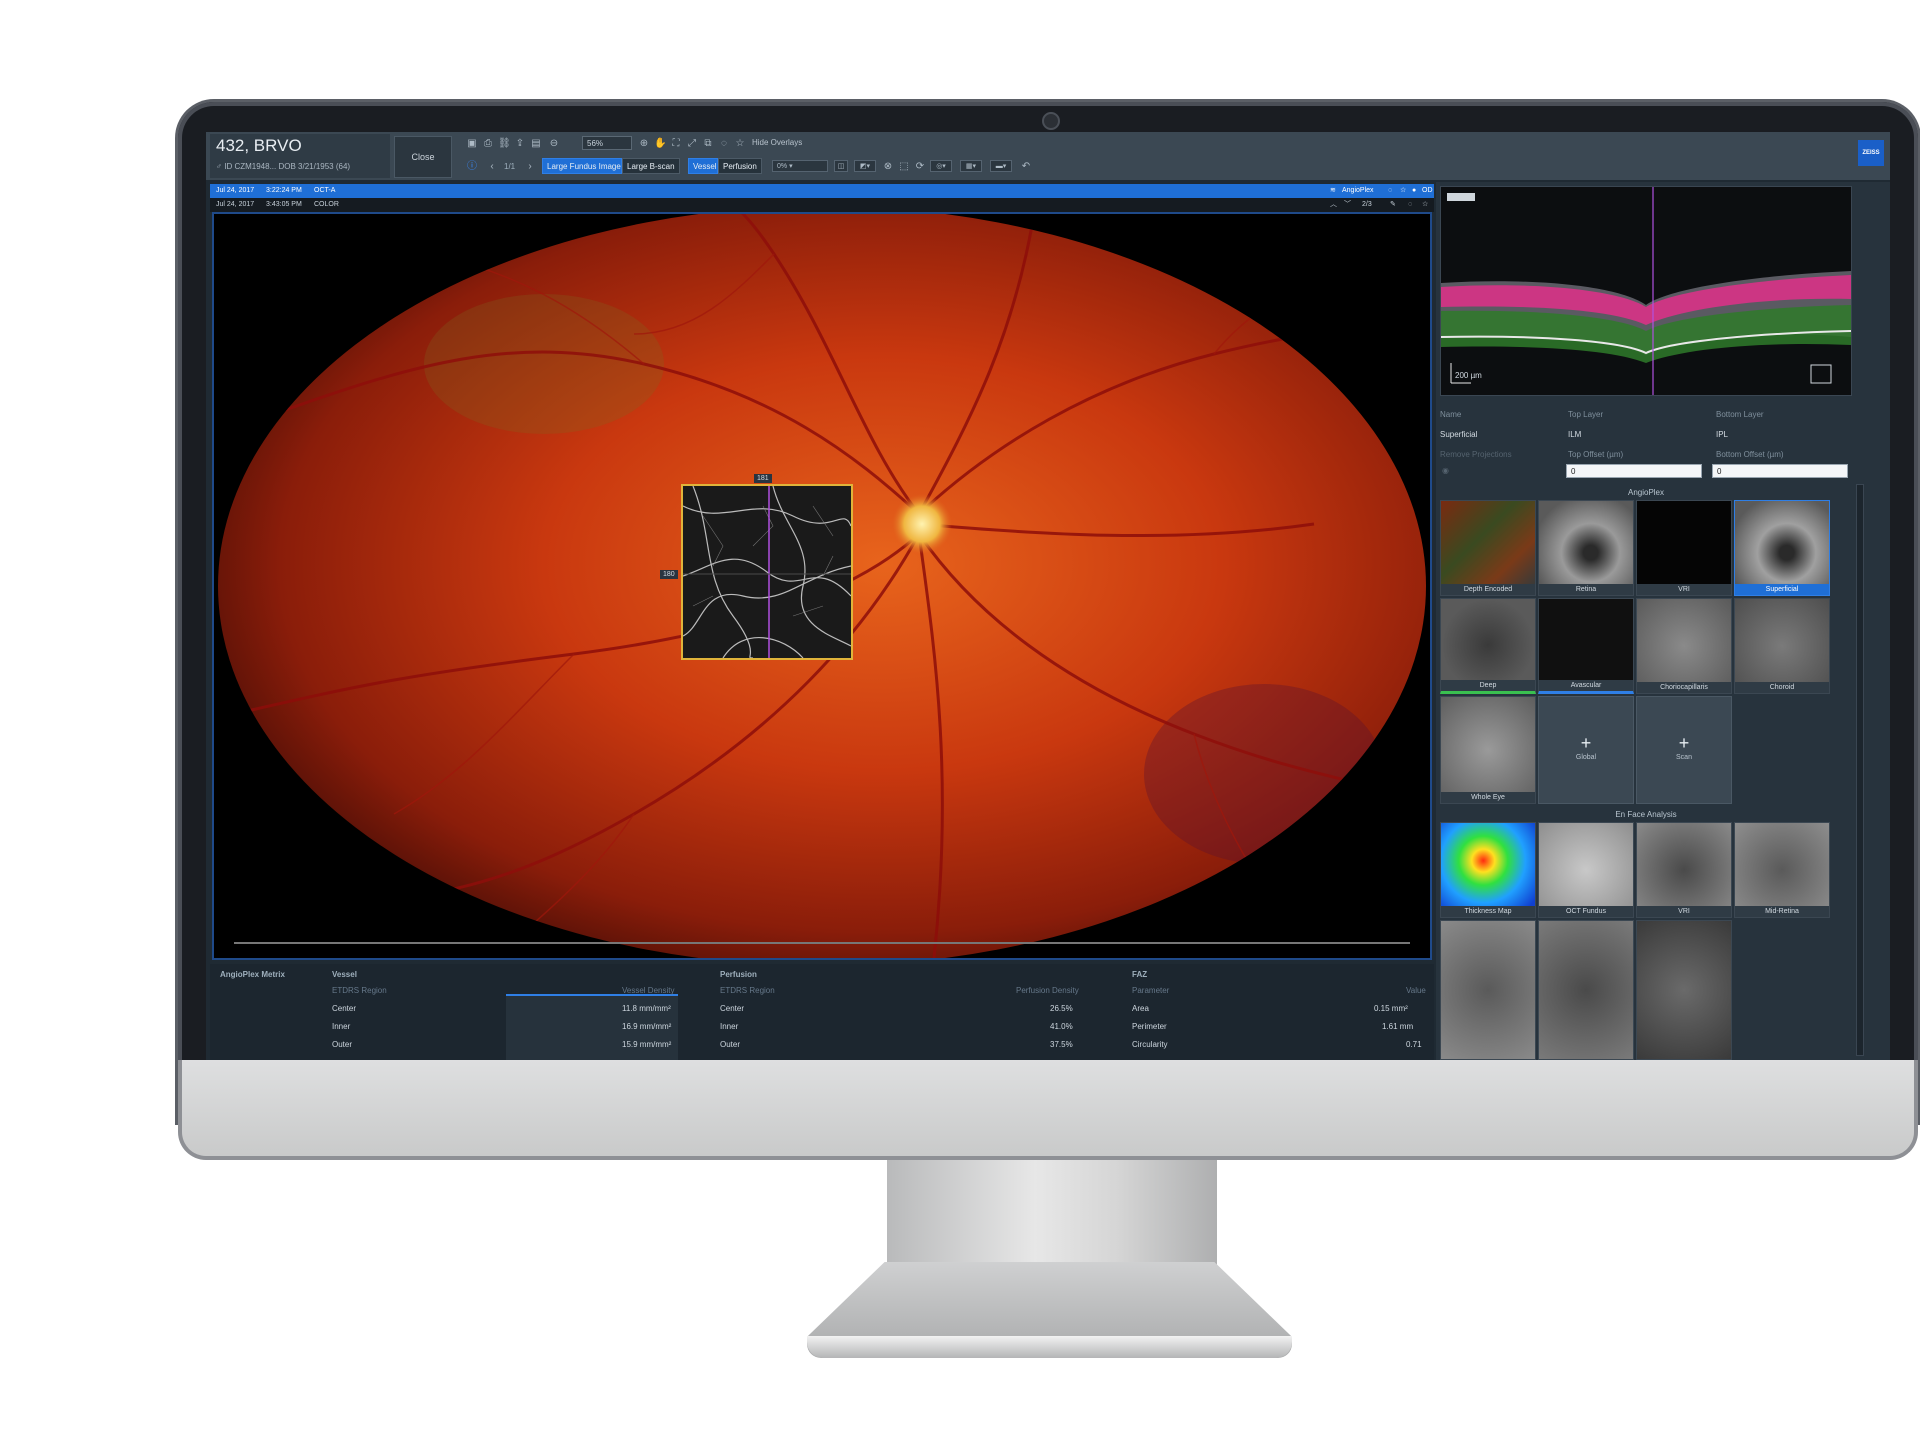  I want to click on layer-name: Superficial, so click(1458, 434).